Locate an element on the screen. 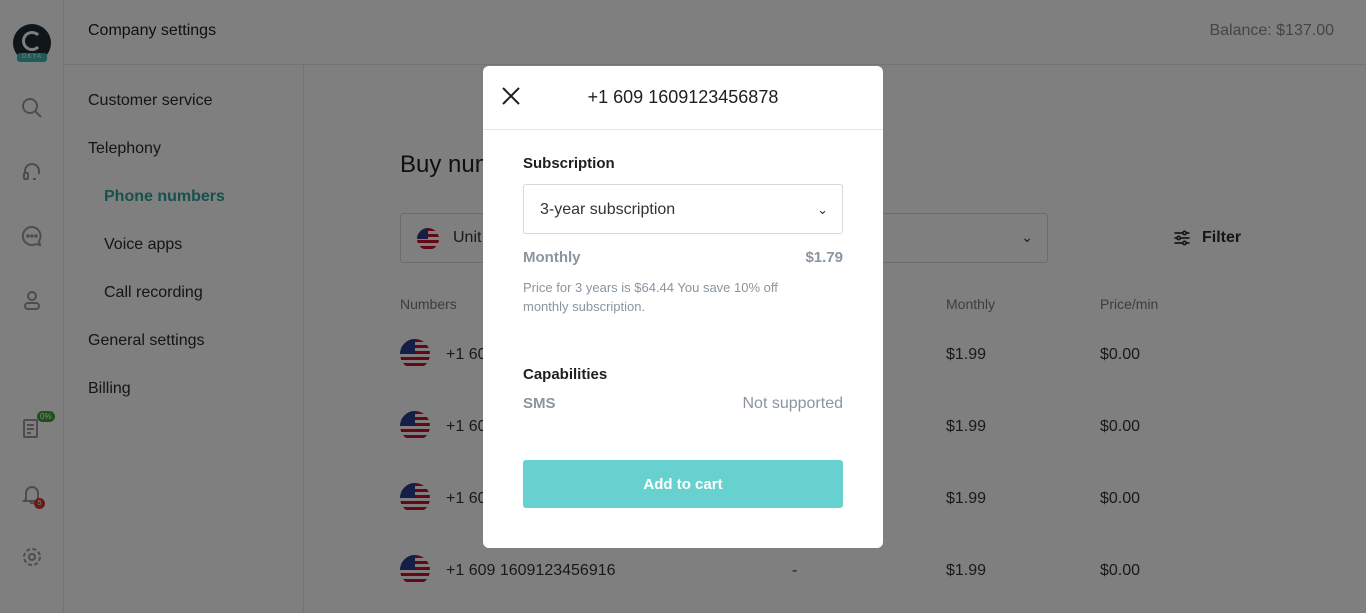 The width and height of the screenshot is (1366, 613). monthly-label: Monthly is located at coordinates (552, 257).